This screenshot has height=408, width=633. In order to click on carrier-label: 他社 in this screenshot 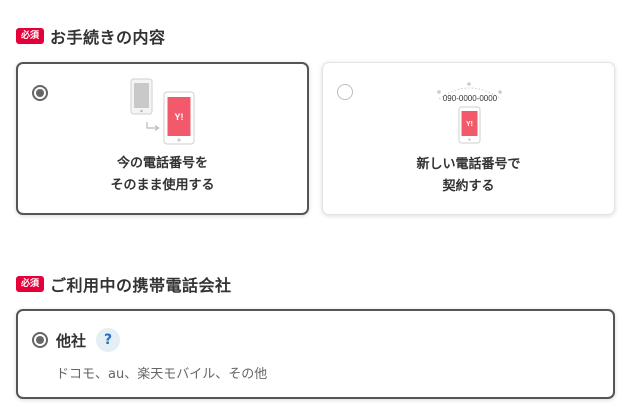, I will do `click(71, 340)`.